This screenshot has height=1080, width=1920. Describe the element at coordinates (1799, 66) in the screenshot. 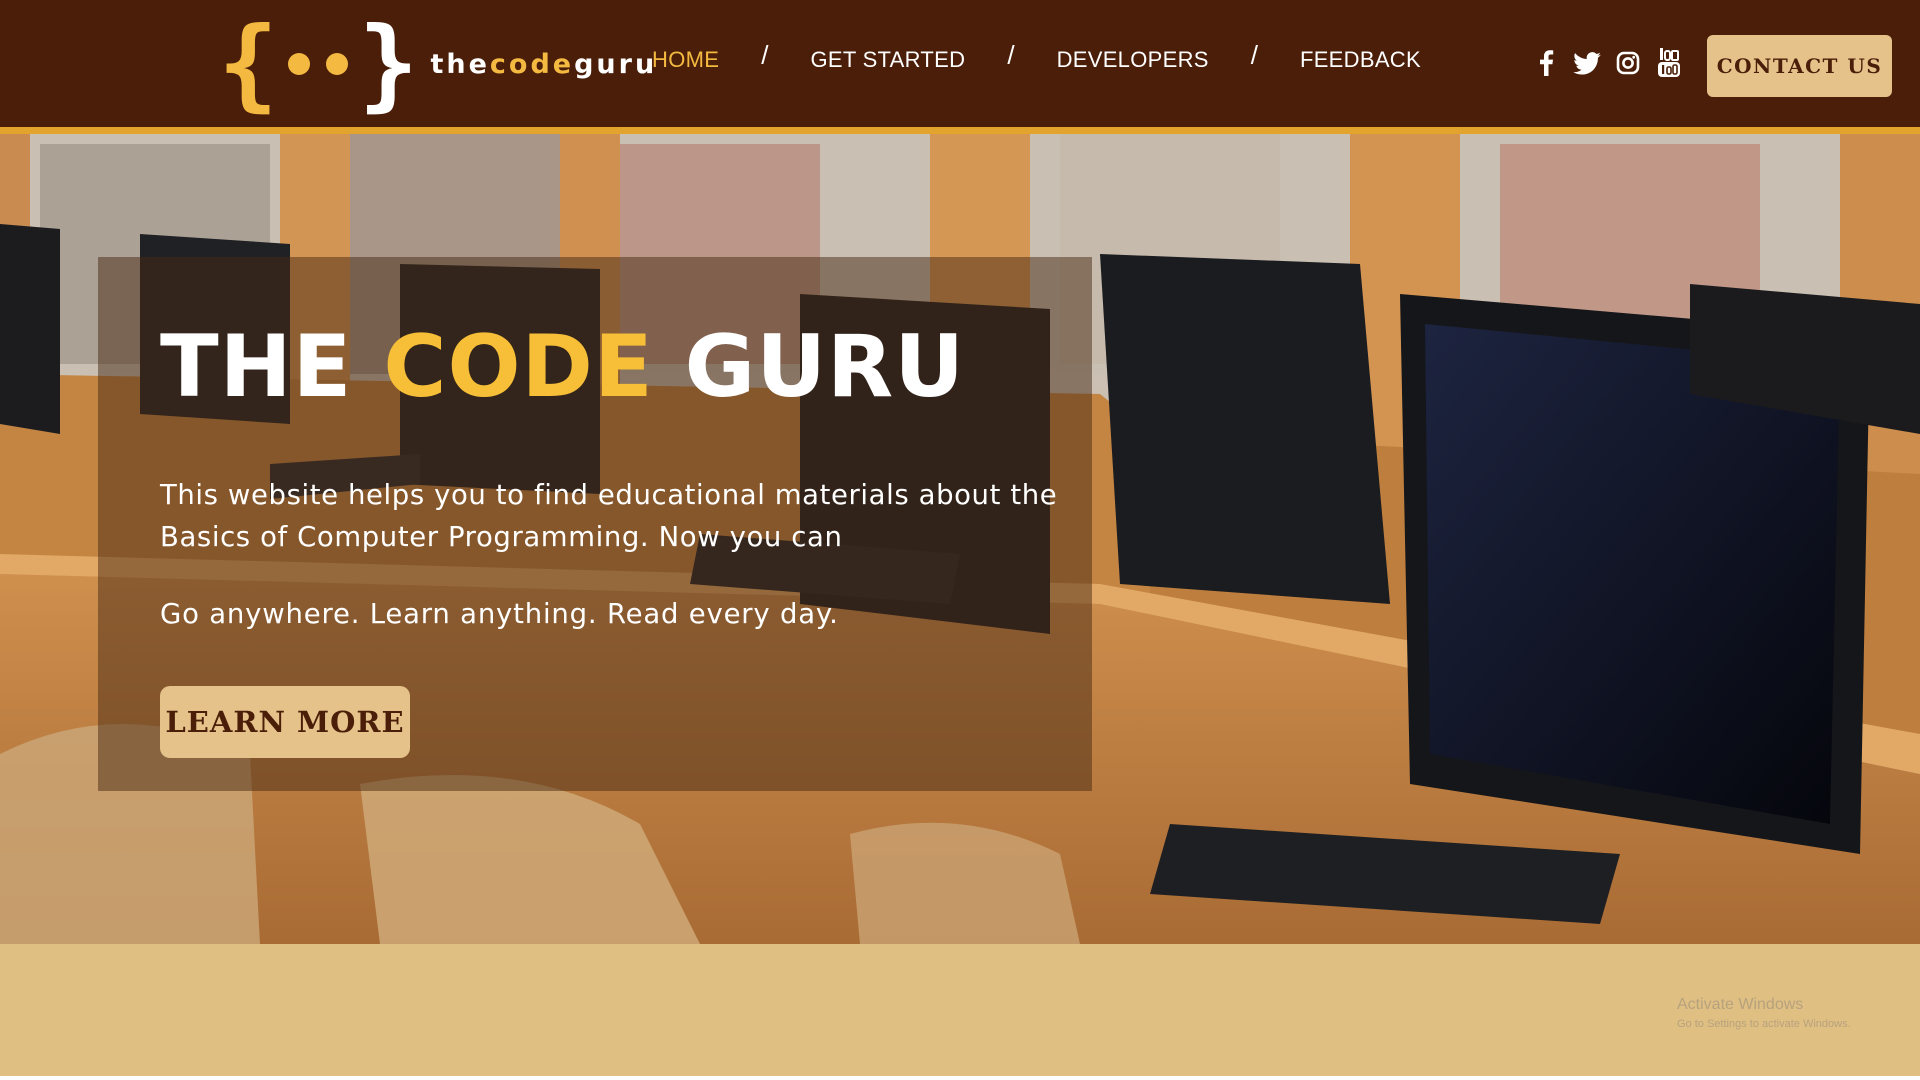

I see `contact-us-button: CONTACT US` at that location.